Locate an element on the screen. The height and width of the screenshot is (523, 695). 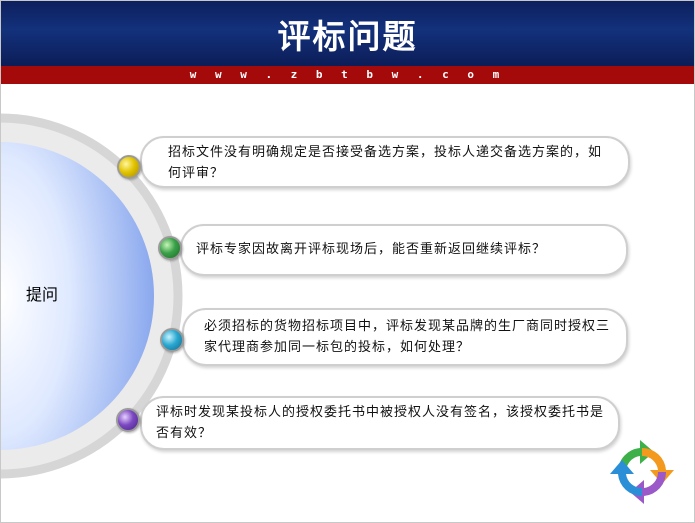
question-bubble-4: 评标时发现某投标人的授权委托书中被授权人没有签名，该授权委托书是否有效？ is located at coordinates (380, 423).